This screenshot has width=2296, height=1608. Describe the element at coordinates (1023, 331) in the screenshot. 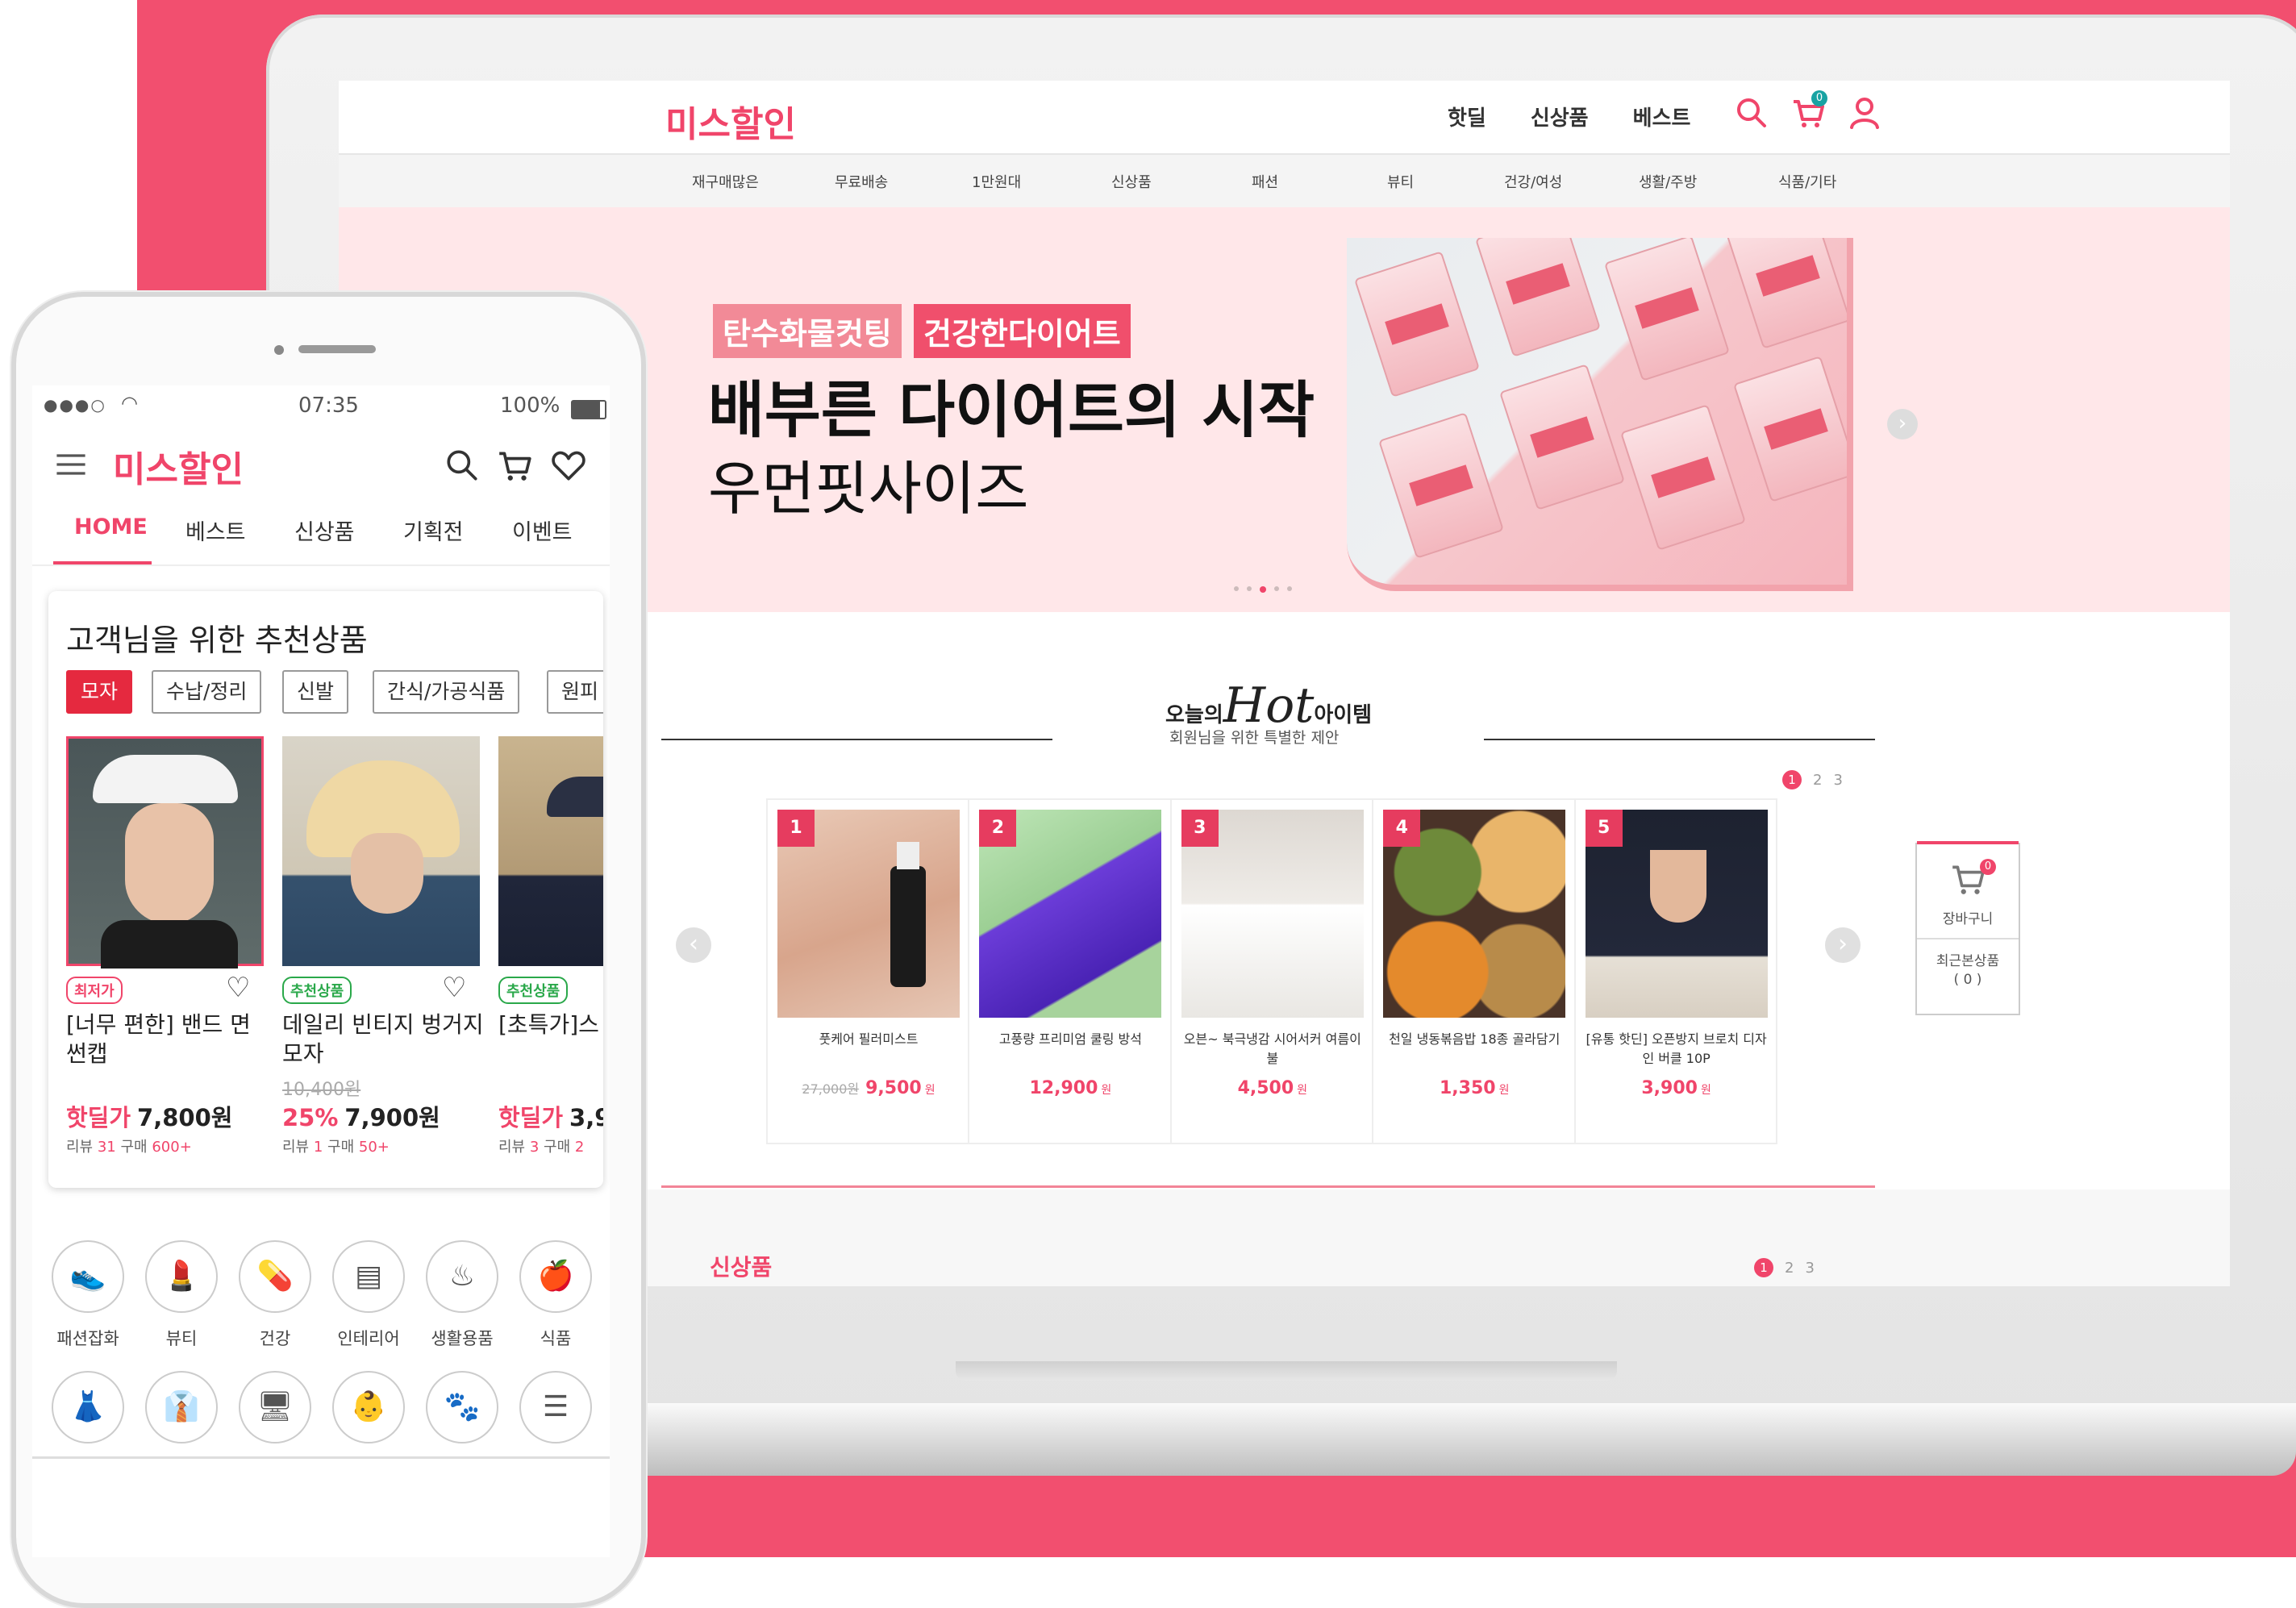

I see `banner-badge-diet: 건강한다이어트` at that location.